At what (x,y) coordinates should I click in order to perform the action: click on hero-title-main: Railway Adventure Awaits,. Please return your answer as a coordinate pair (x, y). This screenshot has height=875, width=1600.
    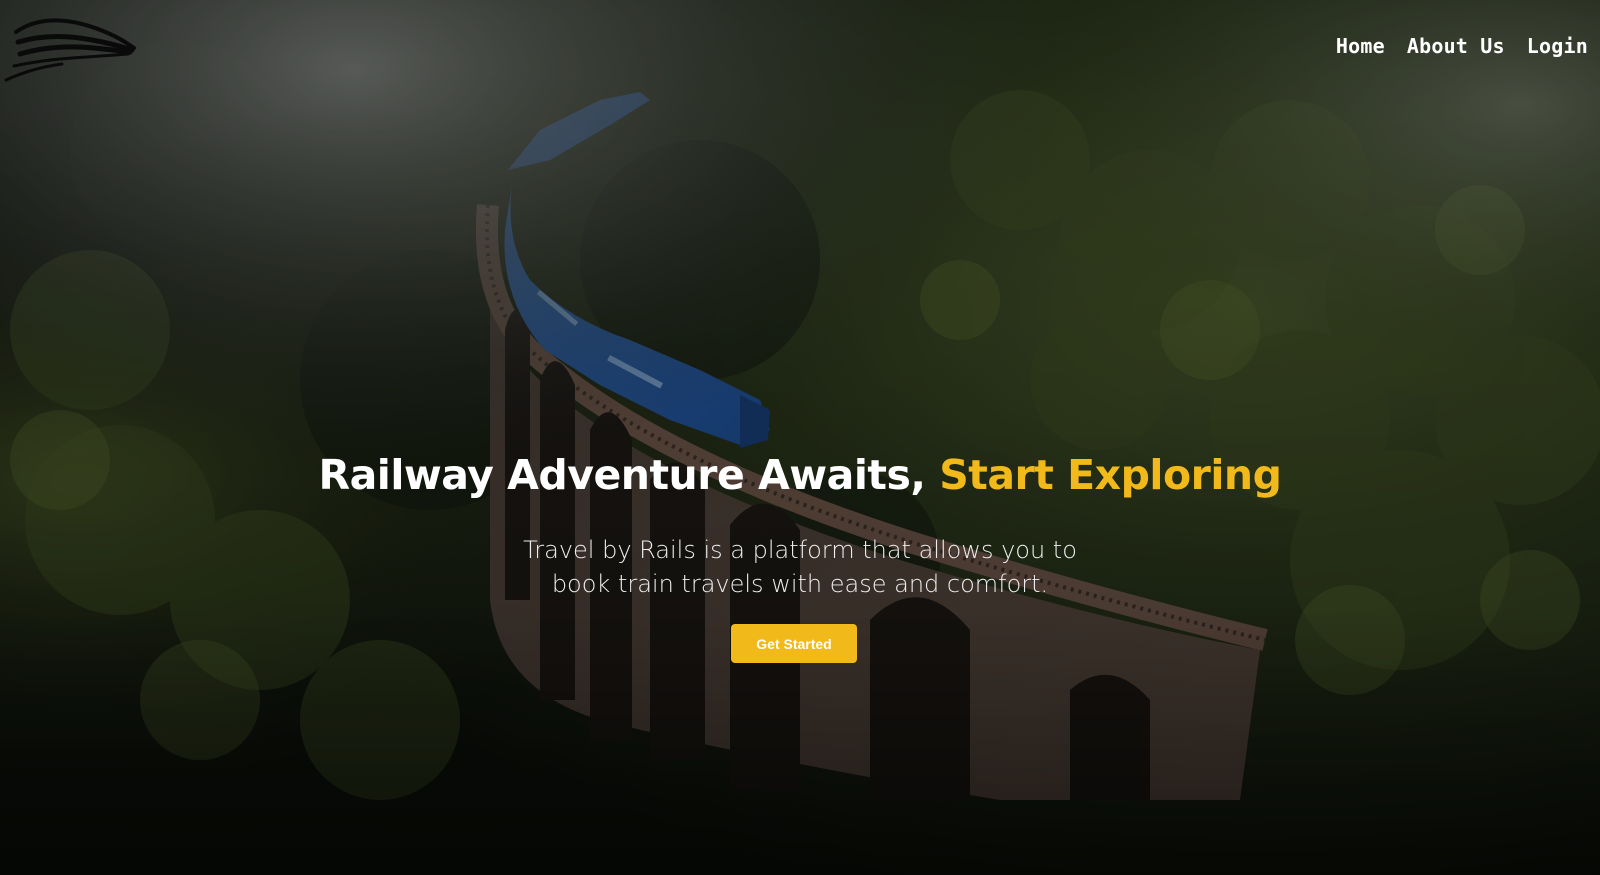
    Looking at the image, I should click on (629, 475).